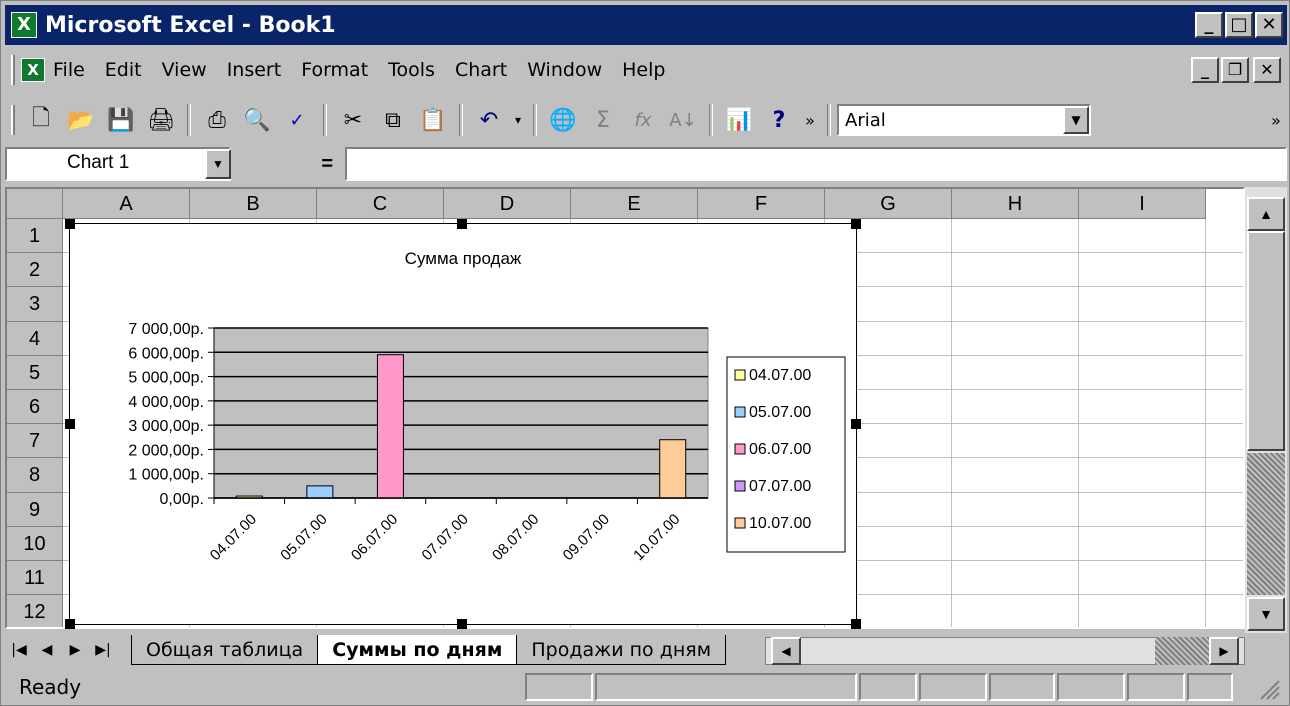 This screenshot has height=706, width=1290. Describe the element at coordinates (1239, 25) in the screenshot. I see `maximize-button: □` at that location.